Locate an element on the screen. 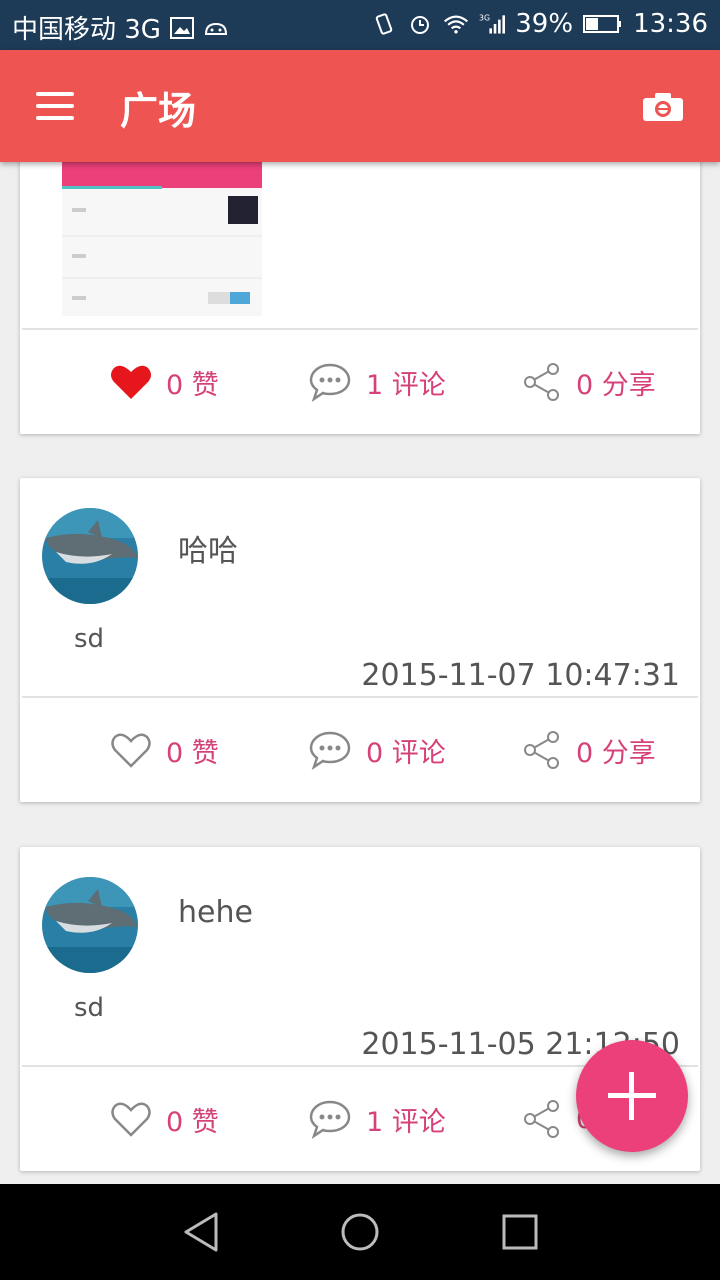  app-bar: 广场 is located at coordinates (360, 106).